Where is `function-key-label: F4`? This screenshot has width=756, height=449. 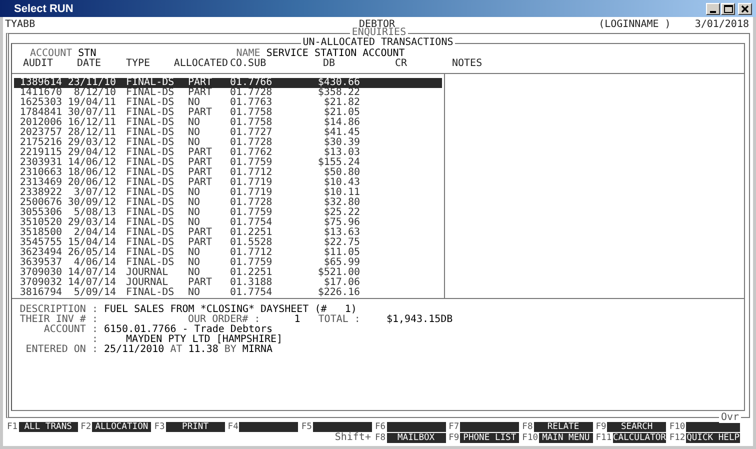 function-key-label: F4 is located at coordinates (234, 427).